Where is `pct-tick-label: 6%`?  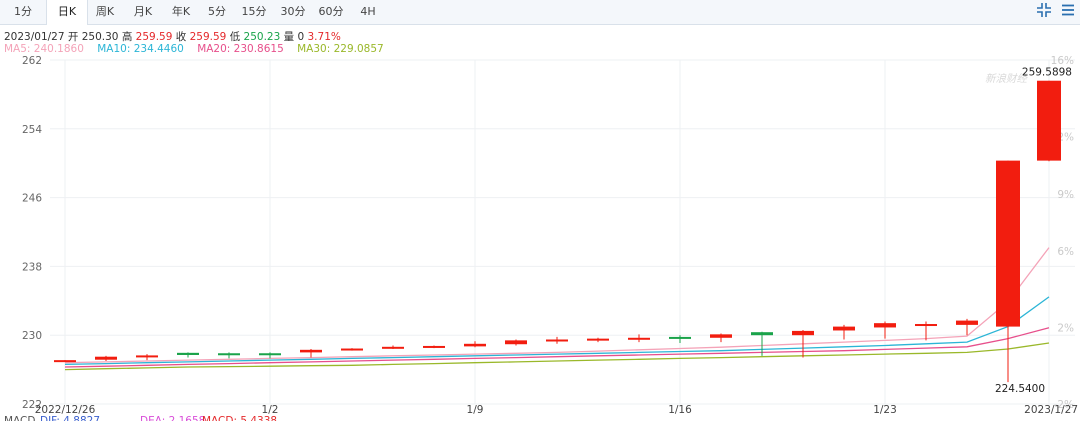
pct-tick-label: 6% is located at coordinates (1065, 252).